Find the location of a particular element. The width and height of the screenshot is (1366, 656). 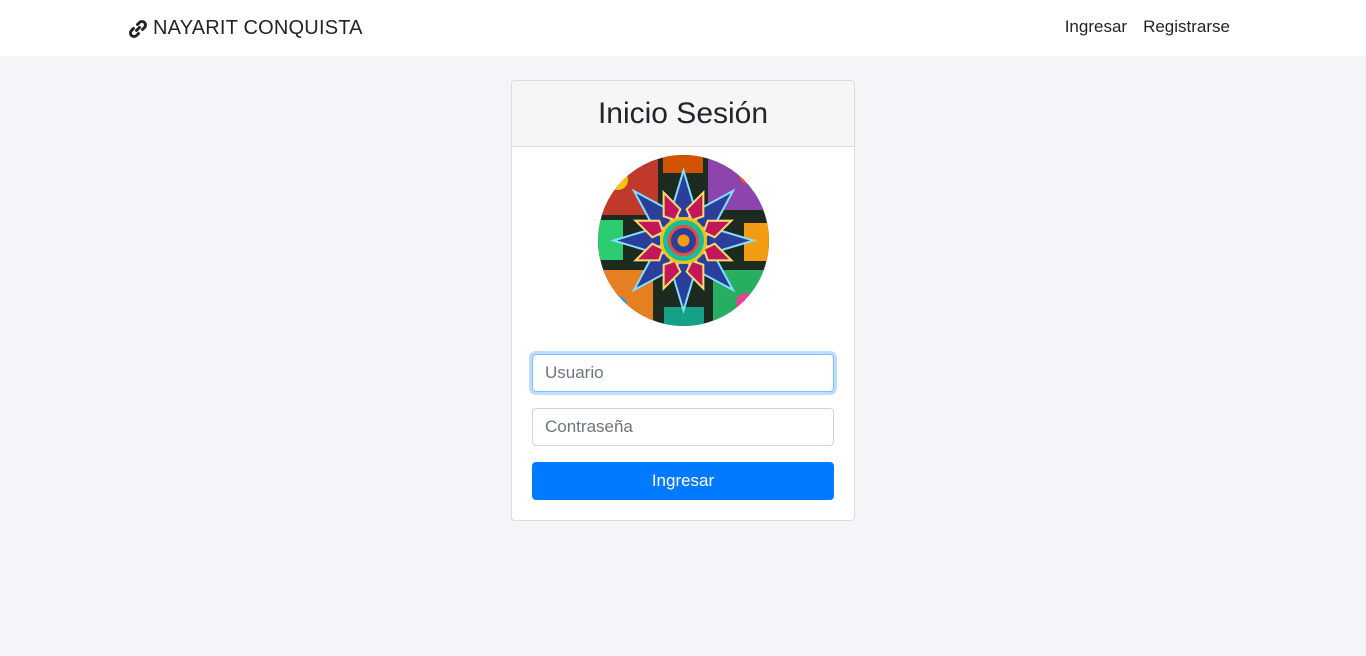

password-input is located at coordinates (683, 427).